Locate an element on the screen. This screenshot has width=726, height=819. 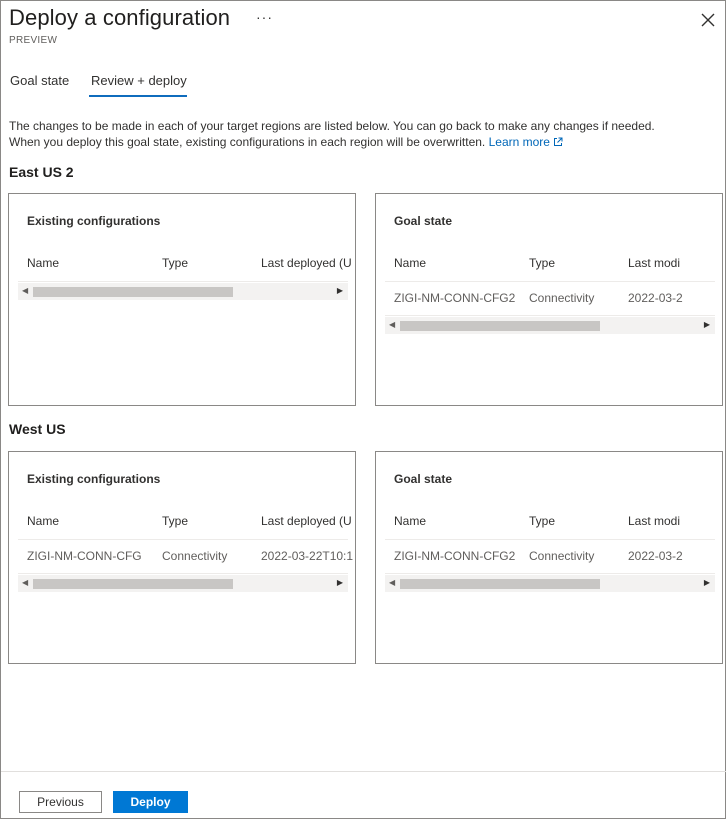
tab-review-deploy: Review + deploy is located at coordinates (139, 80).